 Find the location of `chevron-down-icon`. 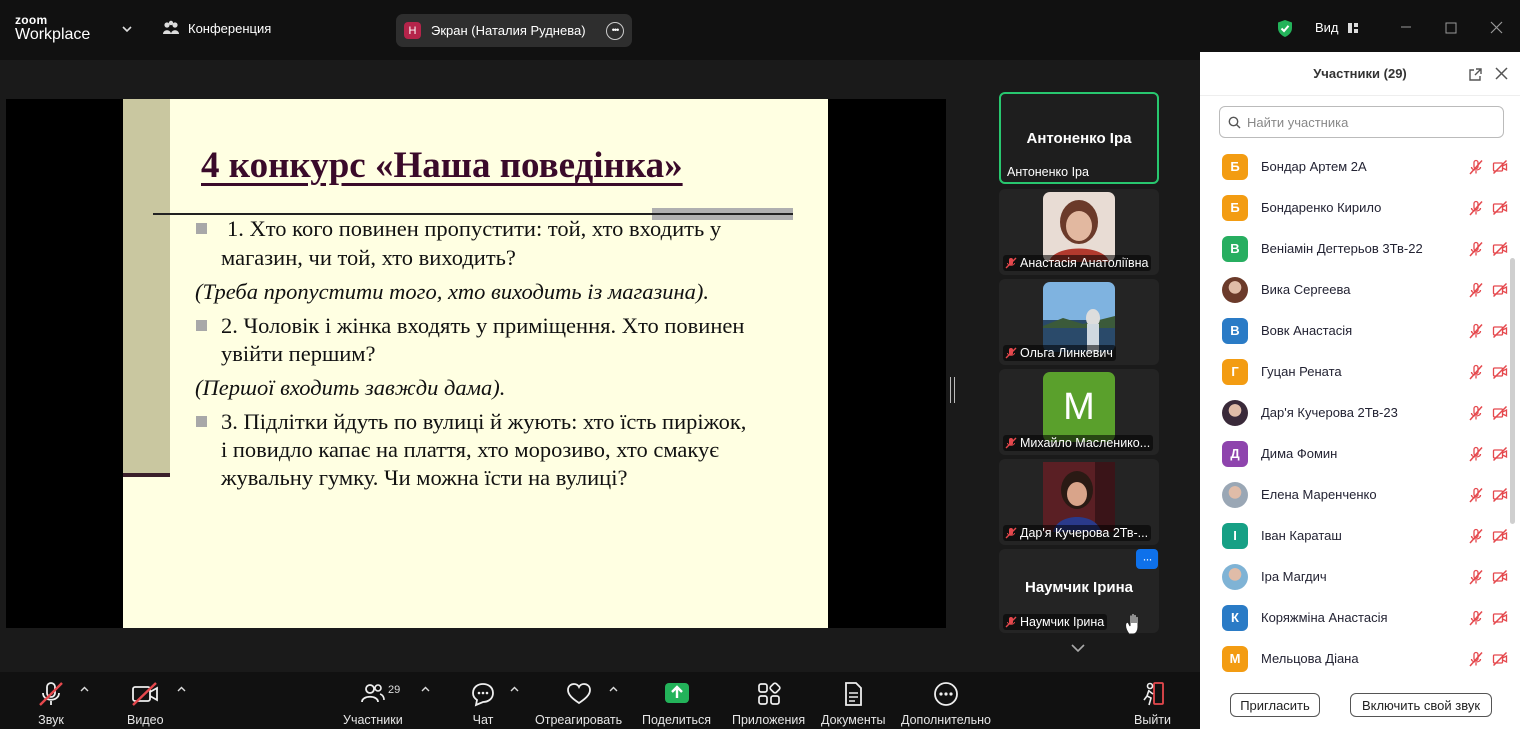

chevron-down-icon is located at coordinates (127, 29).